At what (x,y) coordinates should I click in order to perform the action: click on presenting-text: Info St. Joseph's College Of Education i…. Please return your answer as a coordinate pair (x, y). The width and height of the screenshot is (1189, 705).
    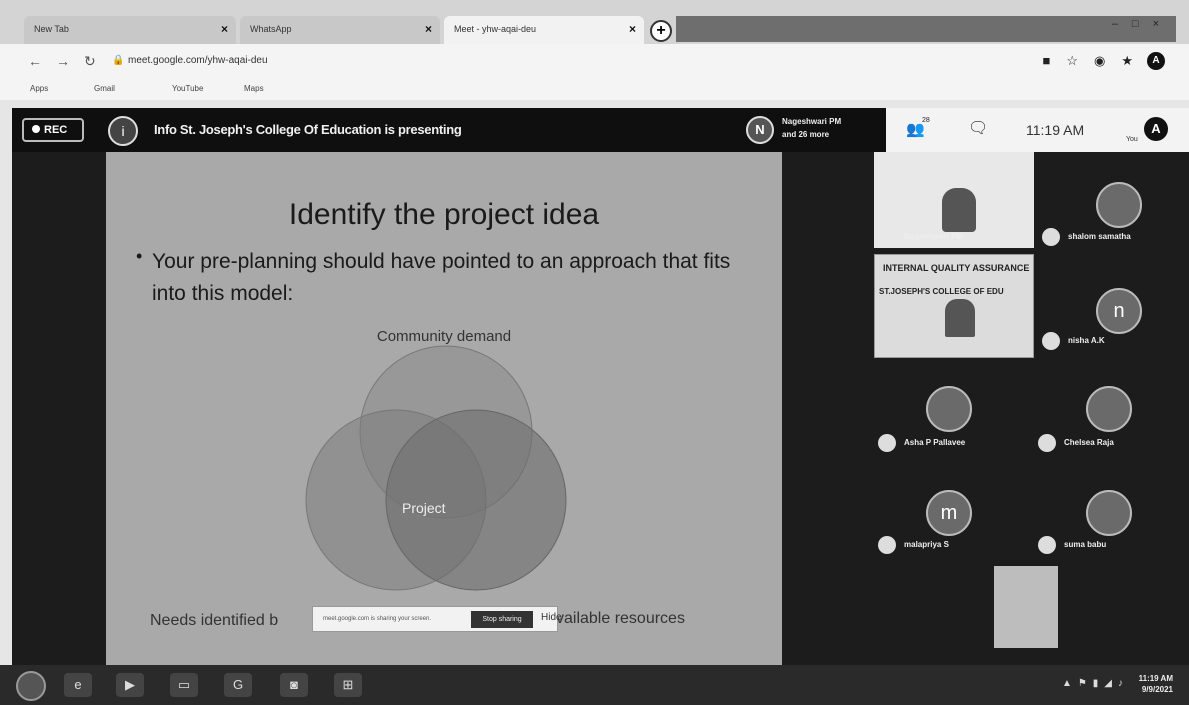
    Looking at the image, I should click on (308, 129).